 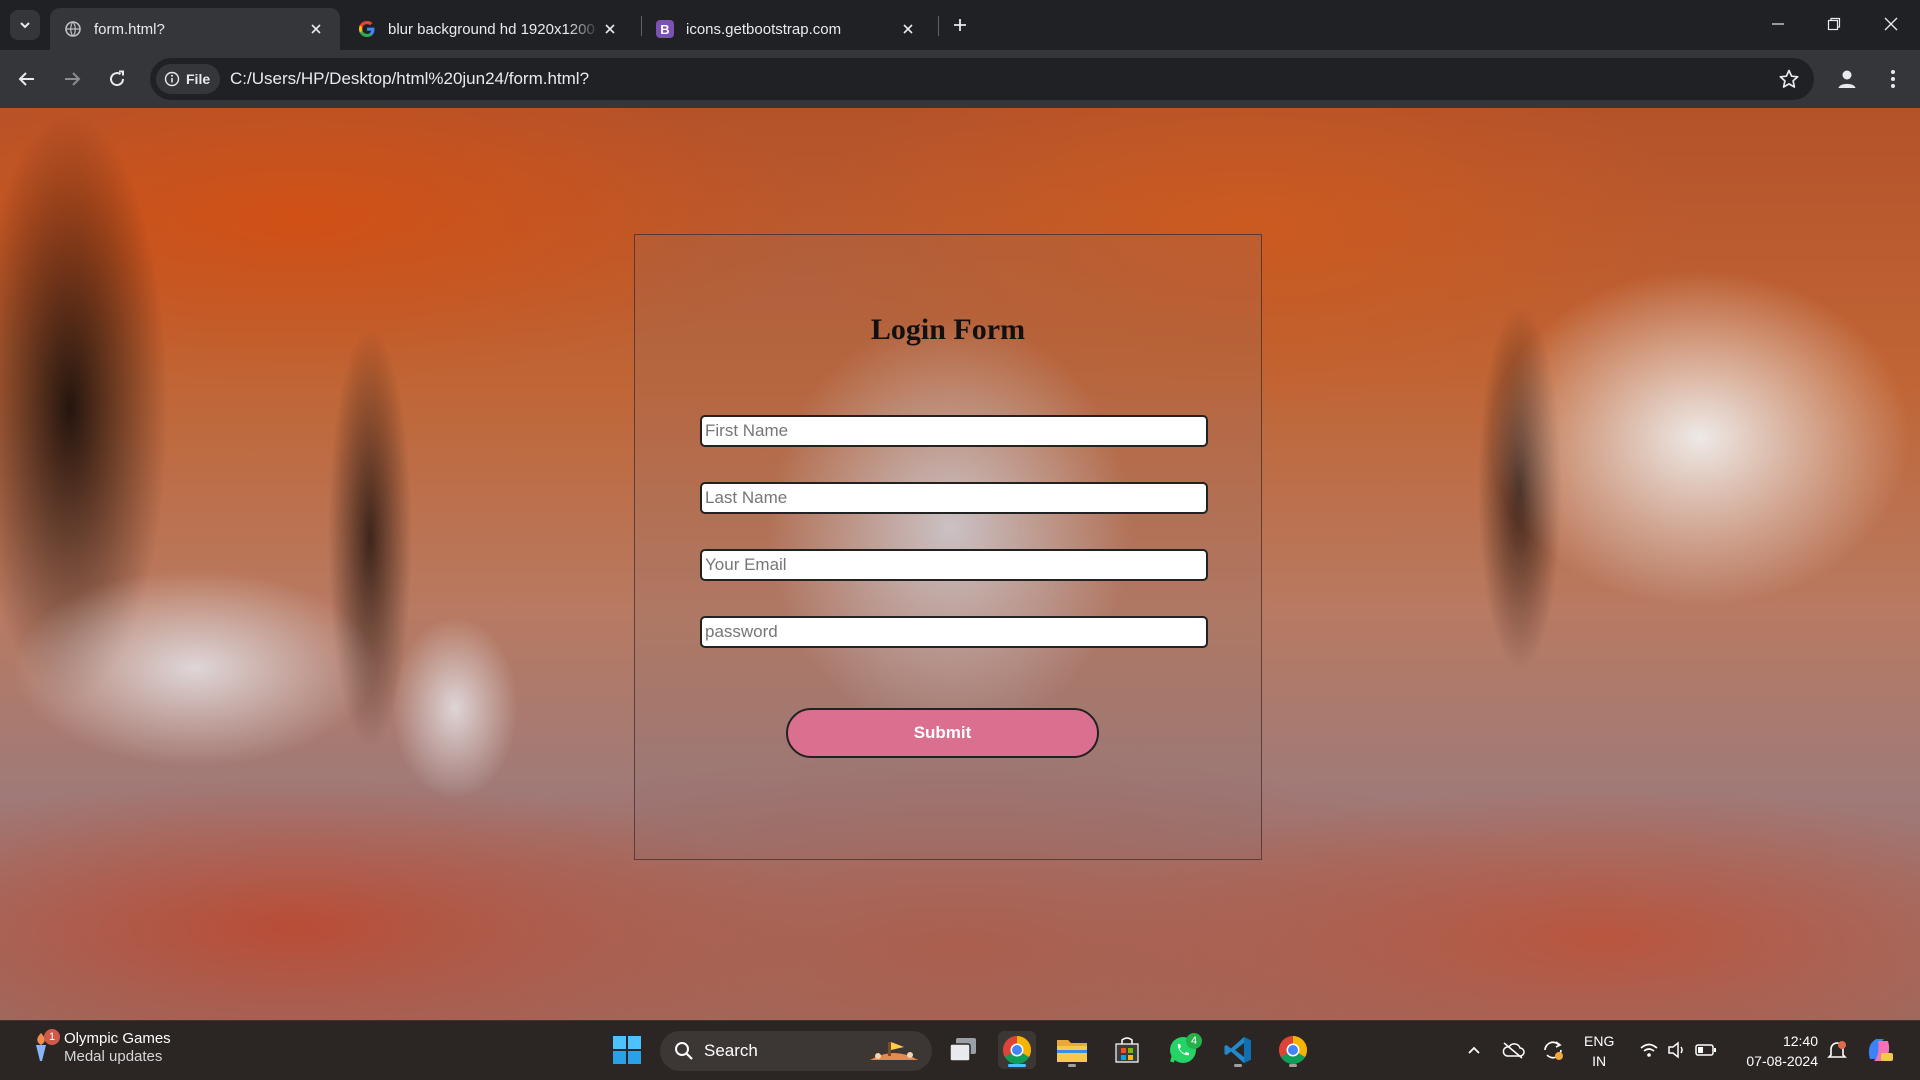 I want to click on arrow-right-icon, so click(x=73, y=79).